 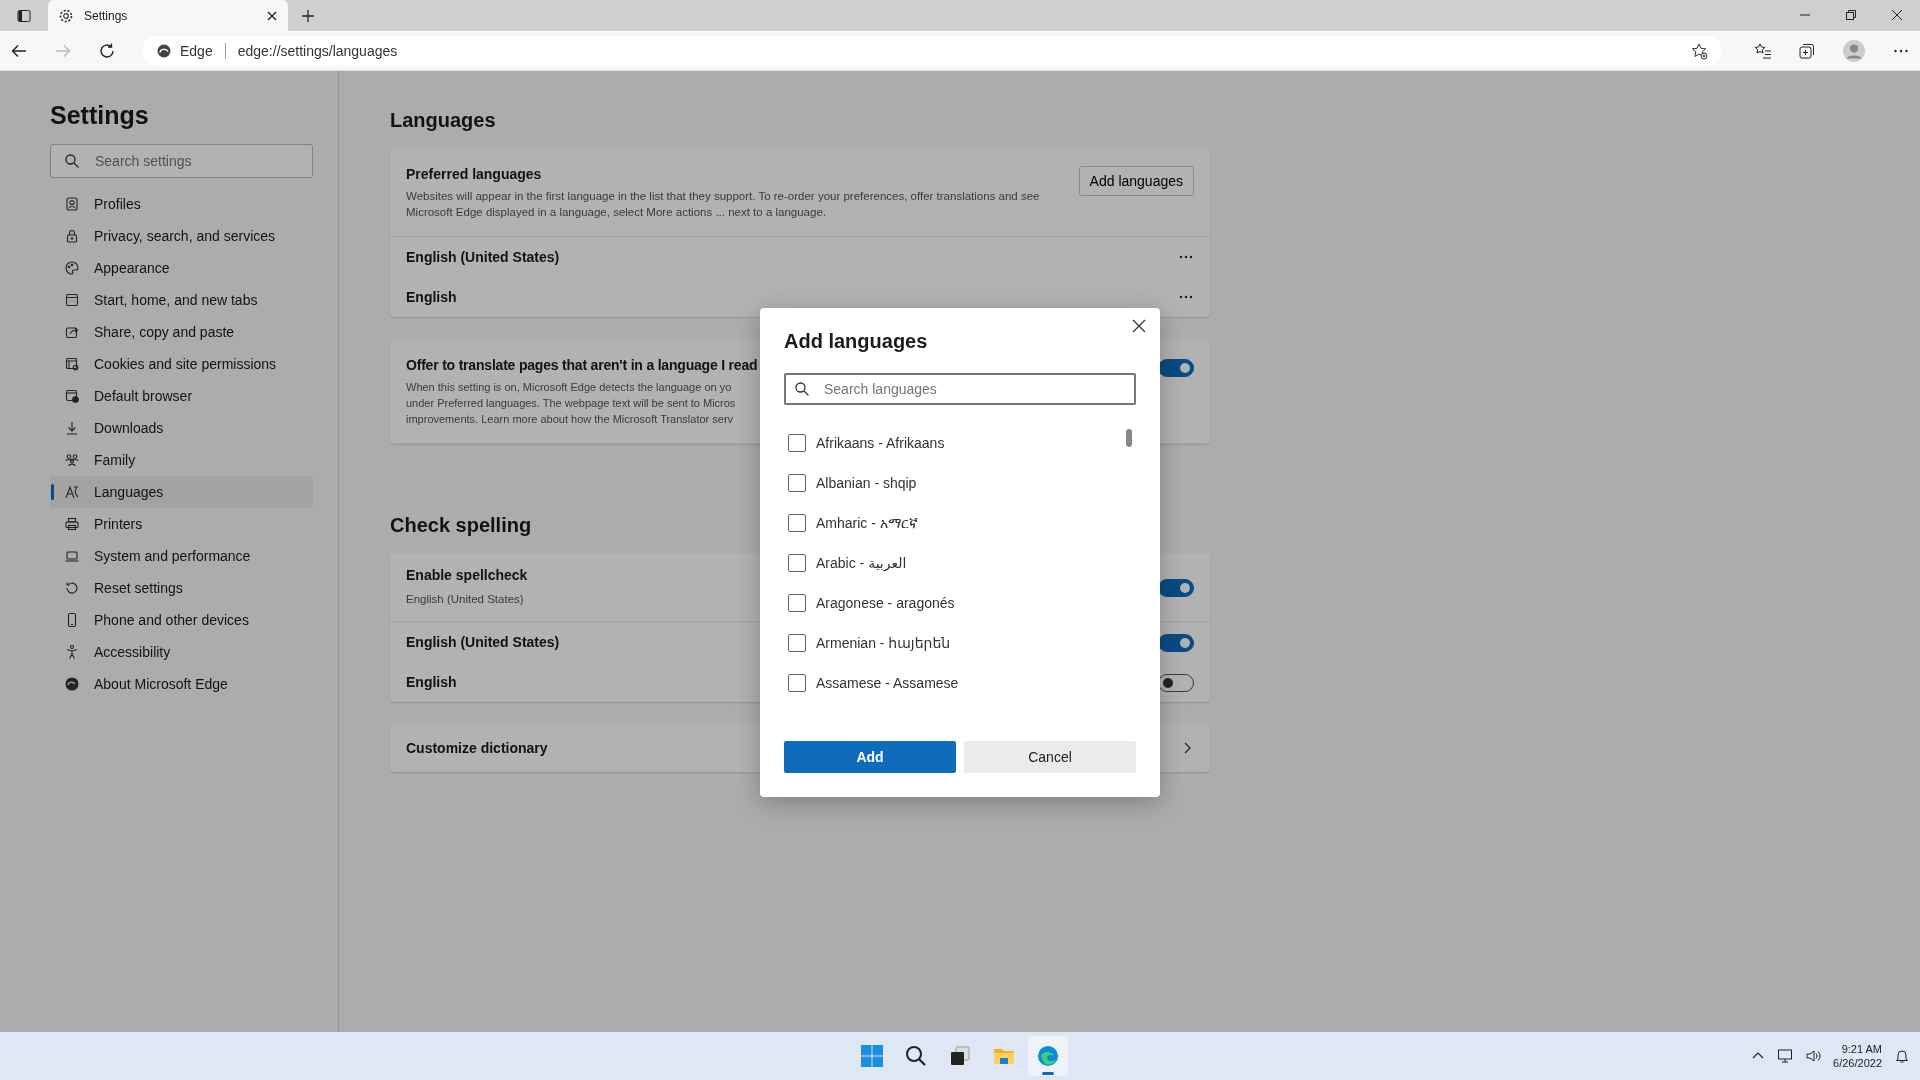 What do you see at coordinates (960, 389) in the screenshot?
I see `search-field: Search languages` at bounding box center [960, 389].